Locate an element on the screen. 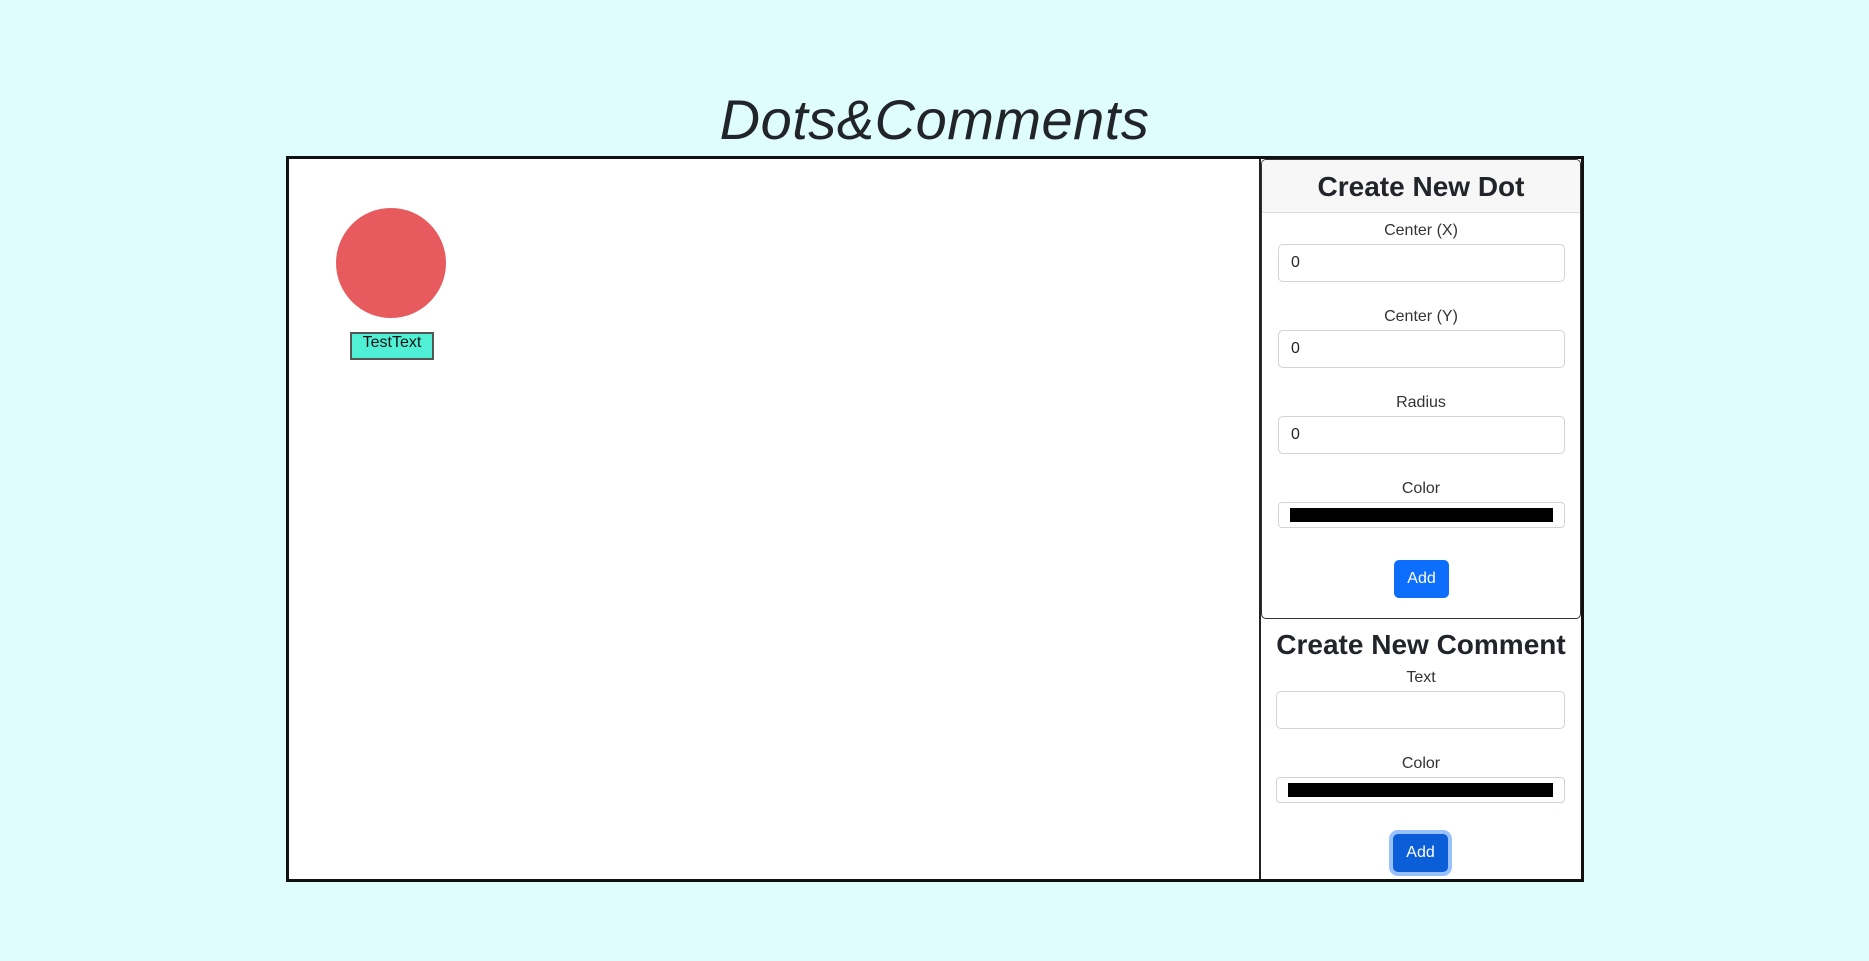  dot-color-swatch is located at coordinates (1421, 515).